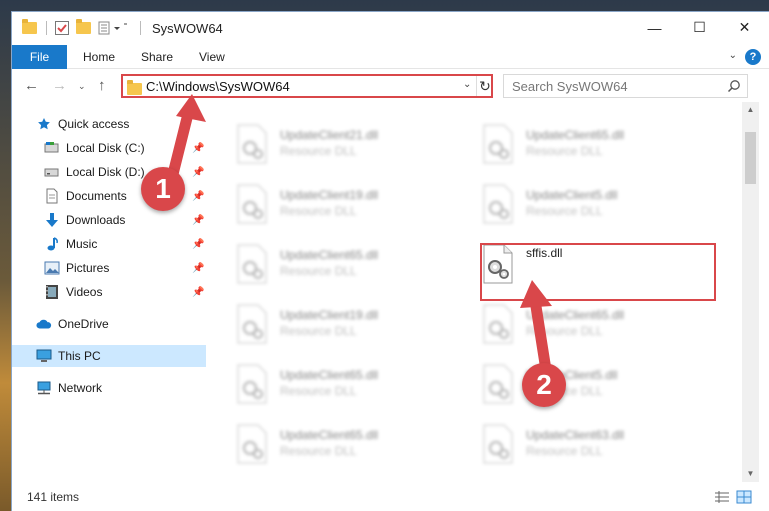 The image size is (769, 511). What do you see at coordinates (750, 292) in the screenshot?
I see `vertical-scrollbar: ▲ ▼` at bounding box center [750, 292].